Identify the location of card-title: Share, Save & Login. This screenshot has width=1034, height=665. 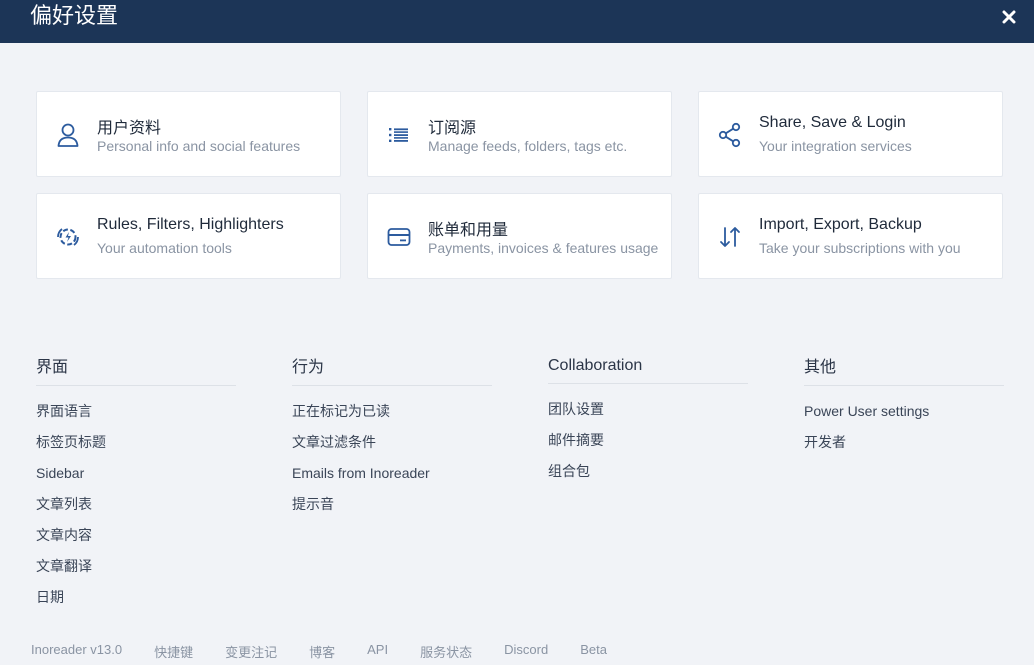
(832, 122).